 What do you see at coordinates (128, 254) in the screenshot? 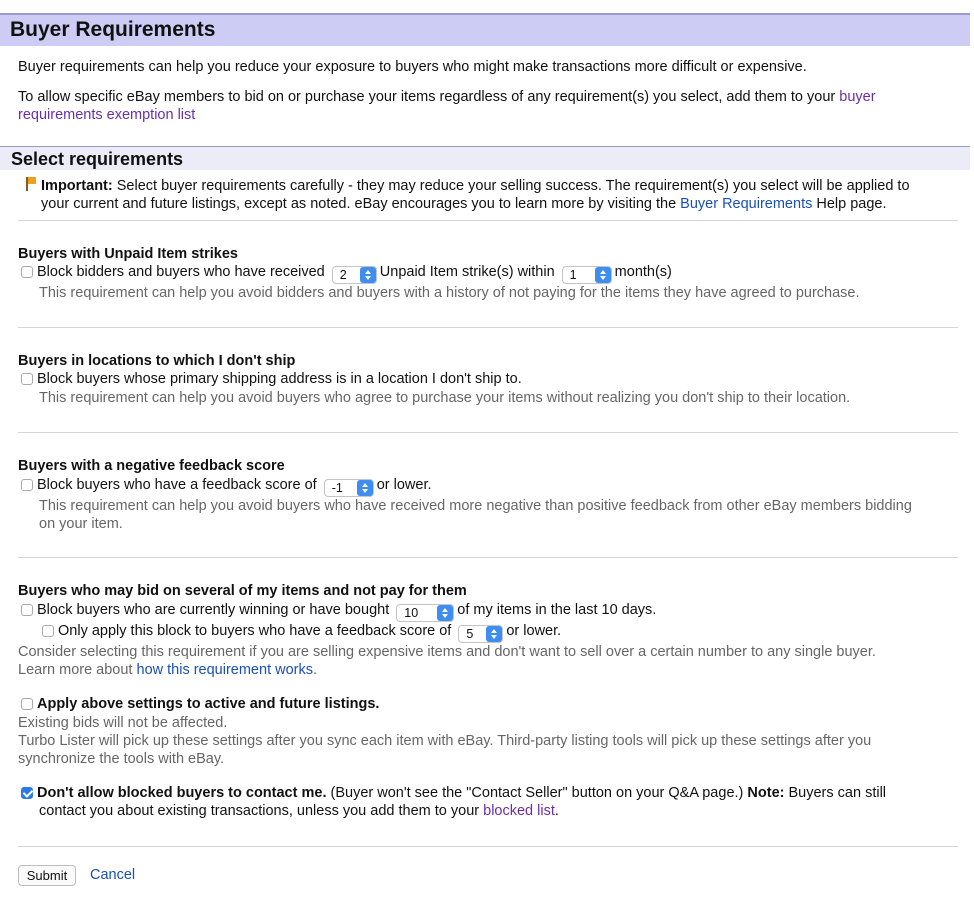
I see `unpaid-heading: Buyers with Unpaid Item strikes` at bounding box center [128, 254].